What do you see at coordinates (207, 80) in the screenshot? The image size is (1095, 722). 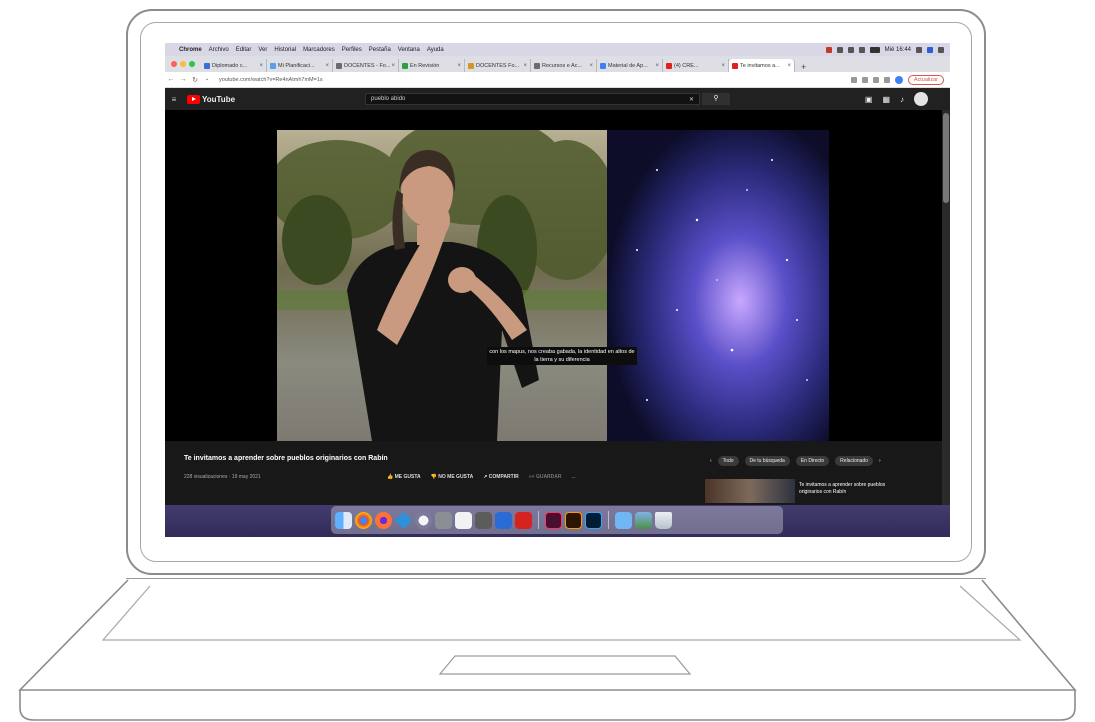 I see `lock-icon: ▪` at bounding box center [207, 80].